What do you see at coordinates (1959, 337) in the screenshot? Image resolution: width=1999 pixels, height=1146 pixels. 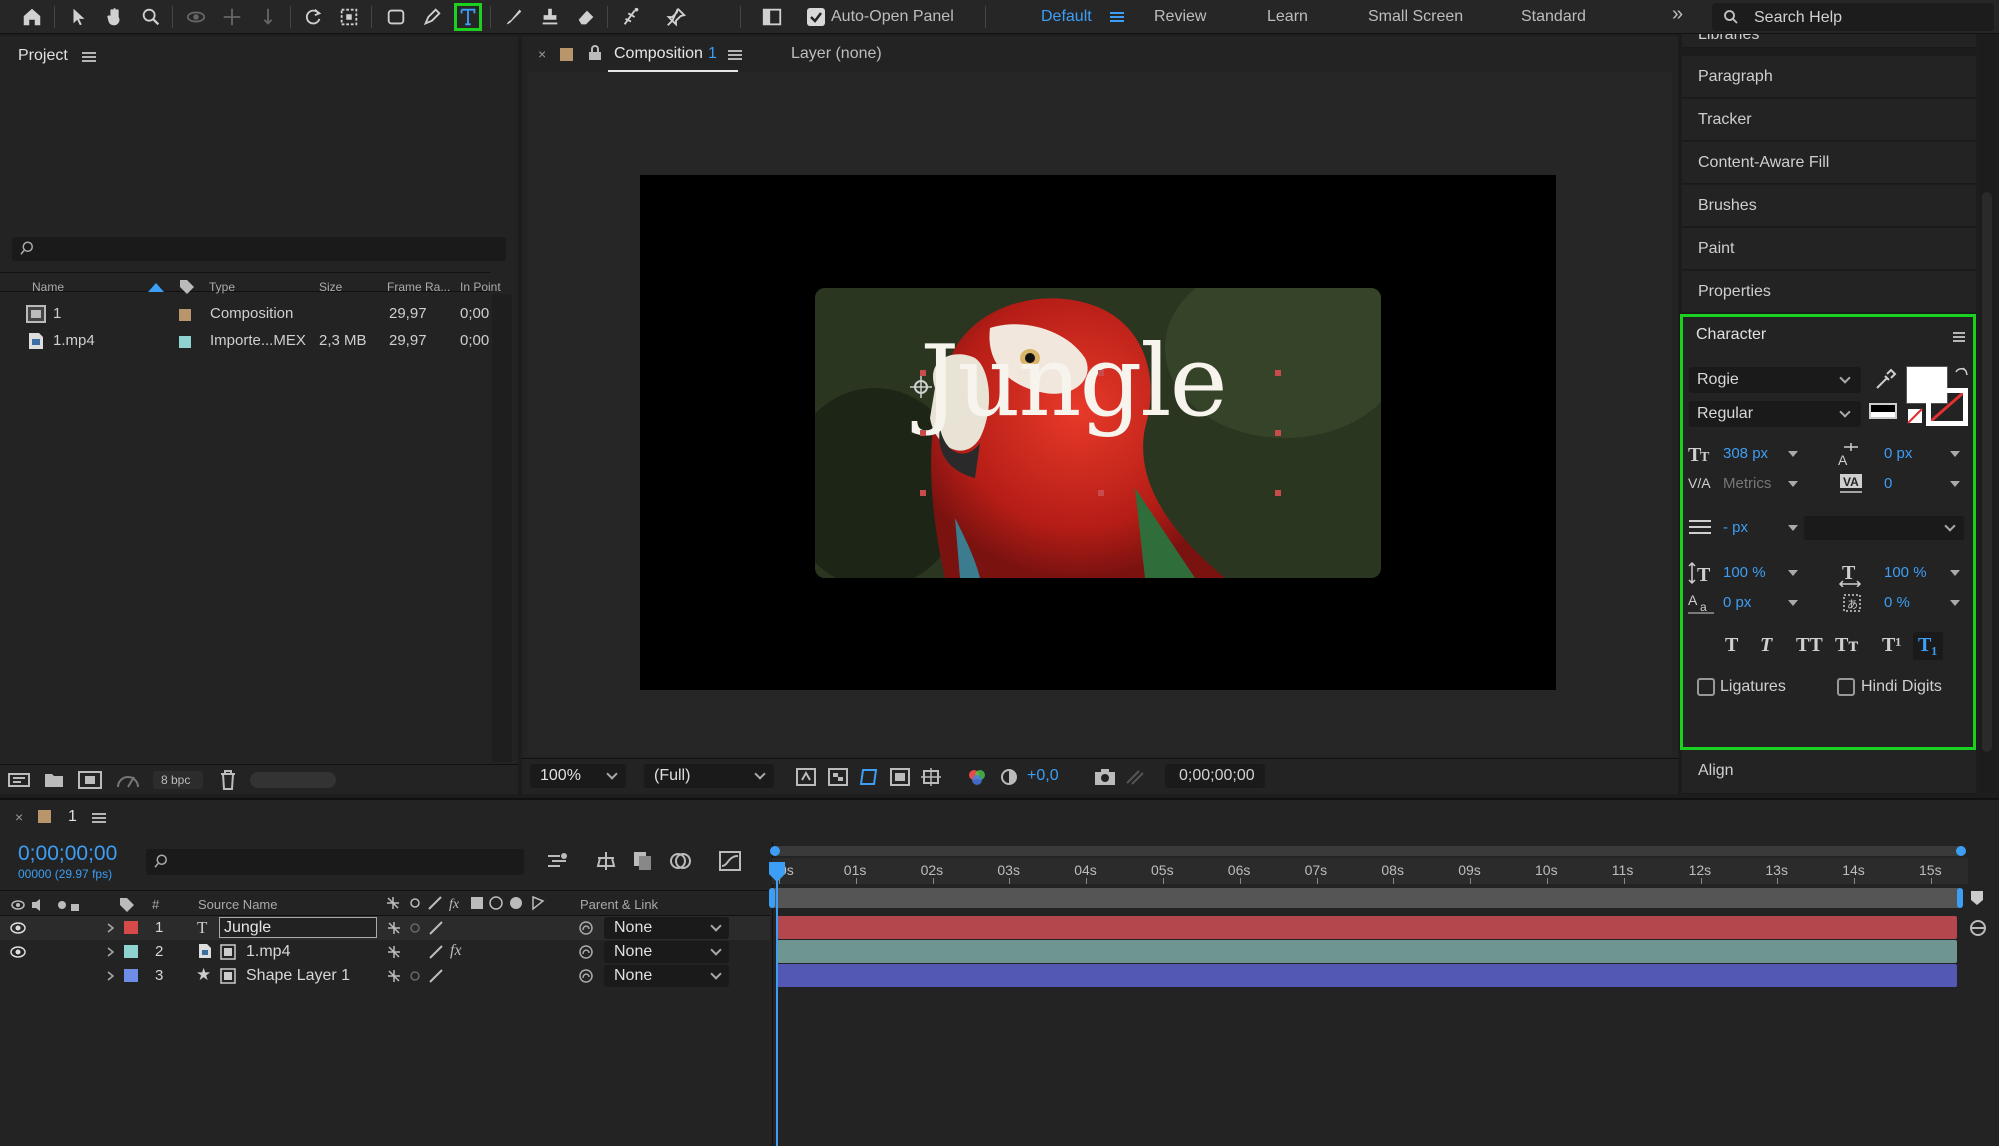 I see `character-menu-icon` at bounding box center [1959, 337].